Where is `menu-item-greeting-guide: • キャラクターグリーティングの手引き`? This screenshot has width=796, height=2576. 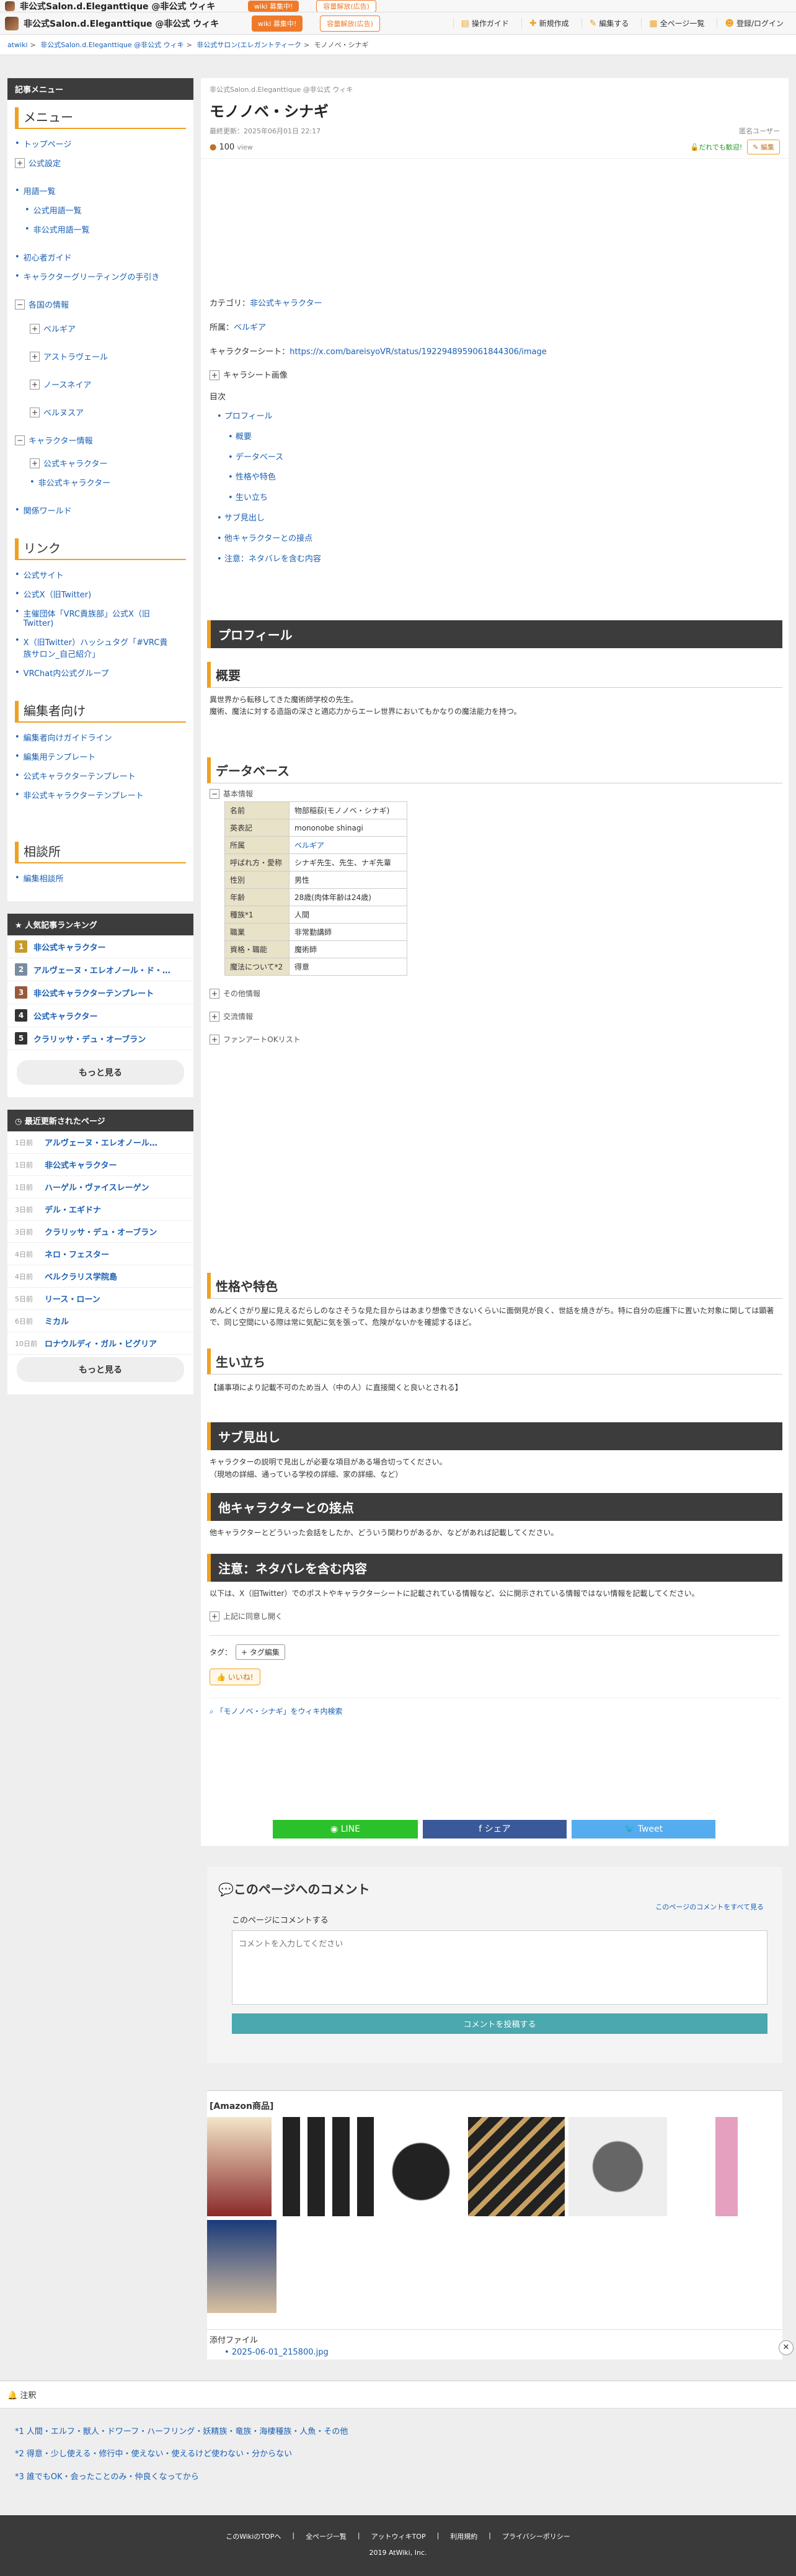 menu-item-greeting-guide: • キャラクターグリーティングの手引き is located at coordinates (100, 276).